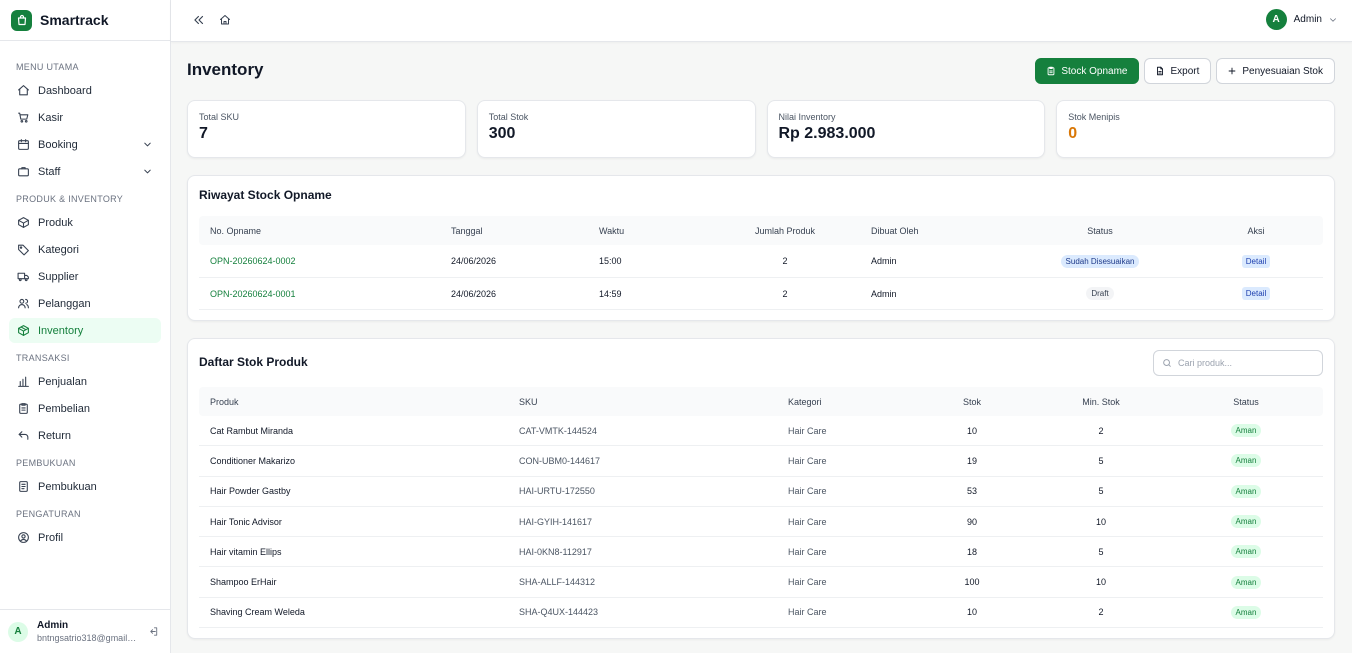  I want to click on opname-status: Sudah Disesuaikan, so click(1100, 261).